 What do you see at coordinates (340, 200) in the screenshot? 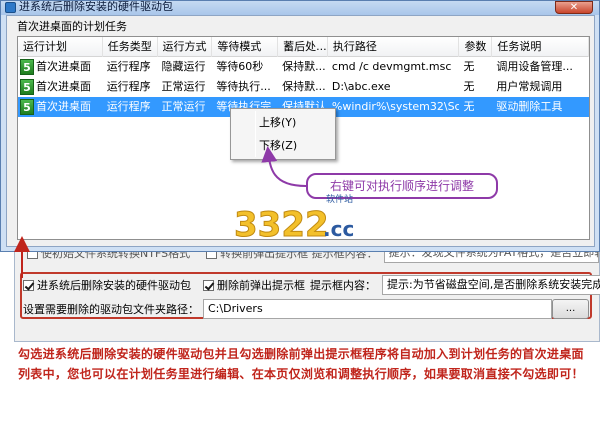
I see `watermark-site: 软件站` at bounding box center [340, 200].